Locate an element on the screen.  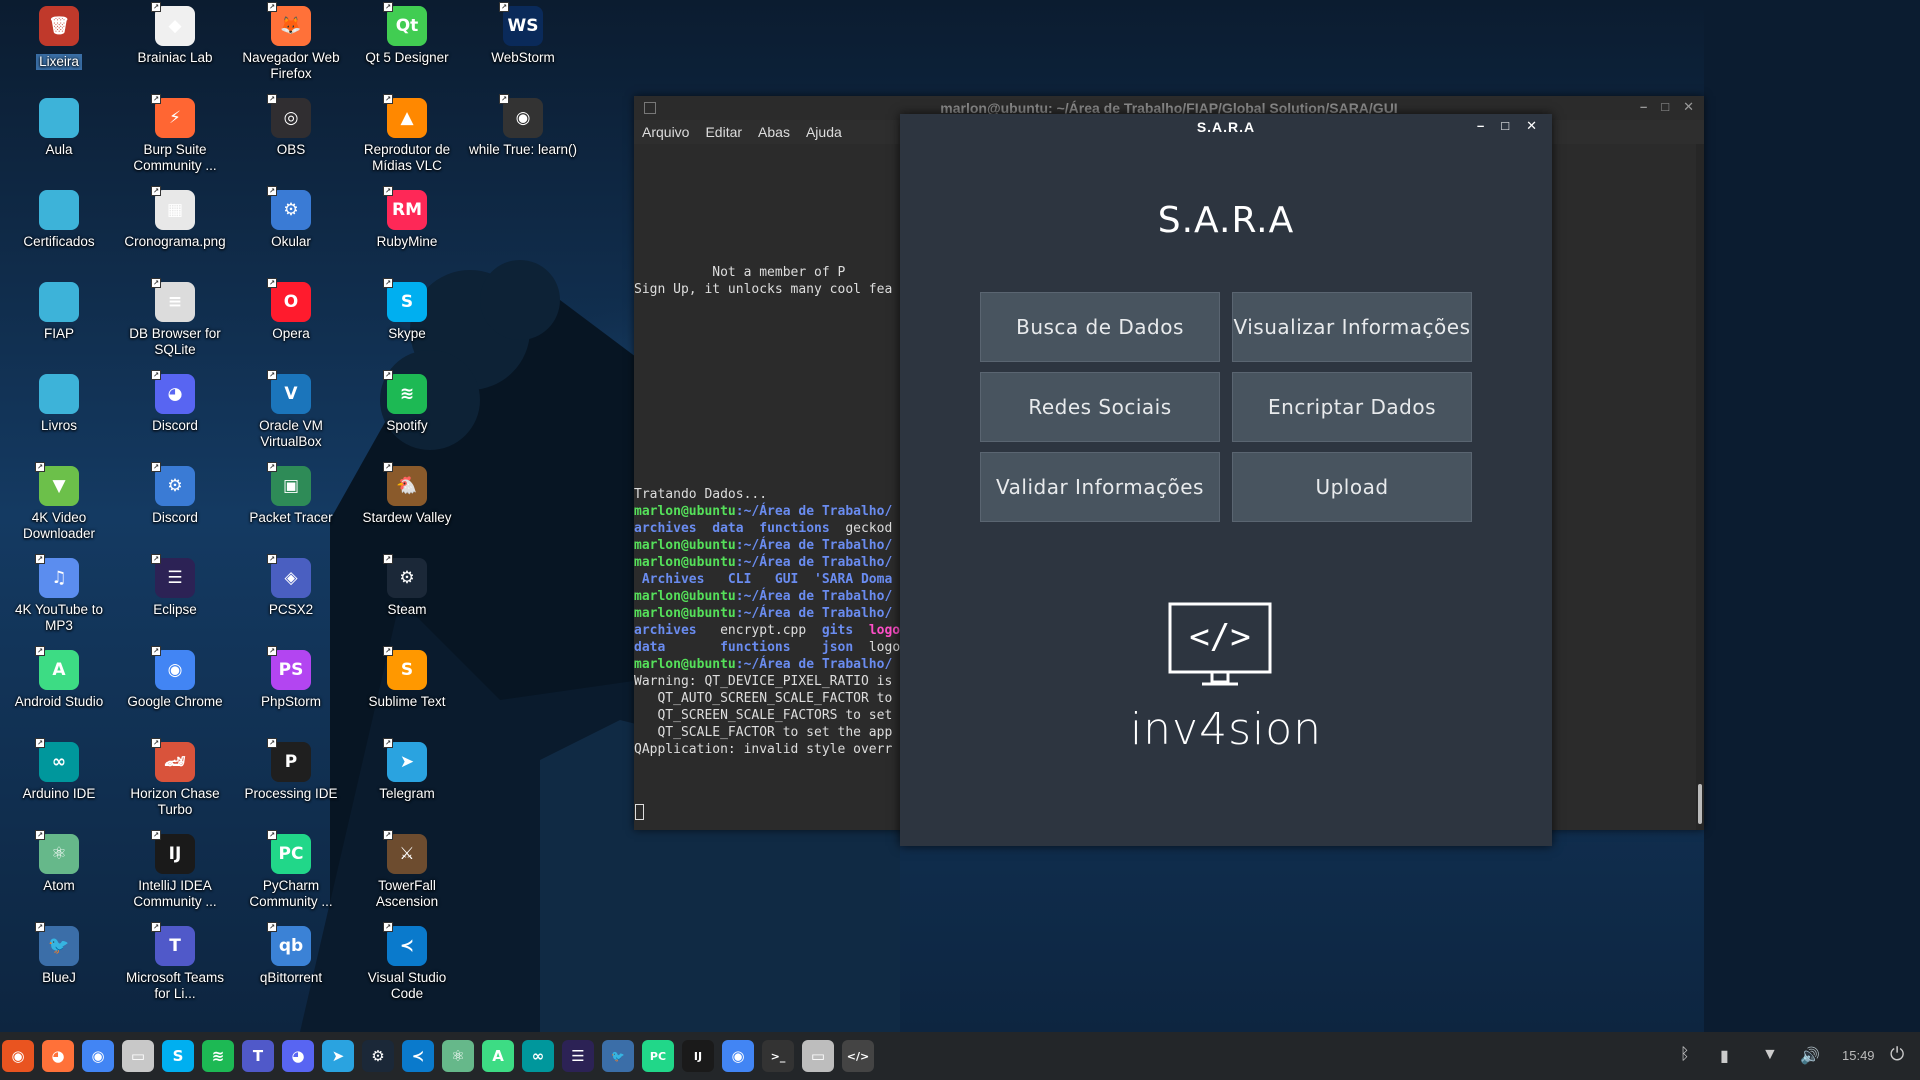
desktop-icon: FIAP is located at coordinates (59, 320).